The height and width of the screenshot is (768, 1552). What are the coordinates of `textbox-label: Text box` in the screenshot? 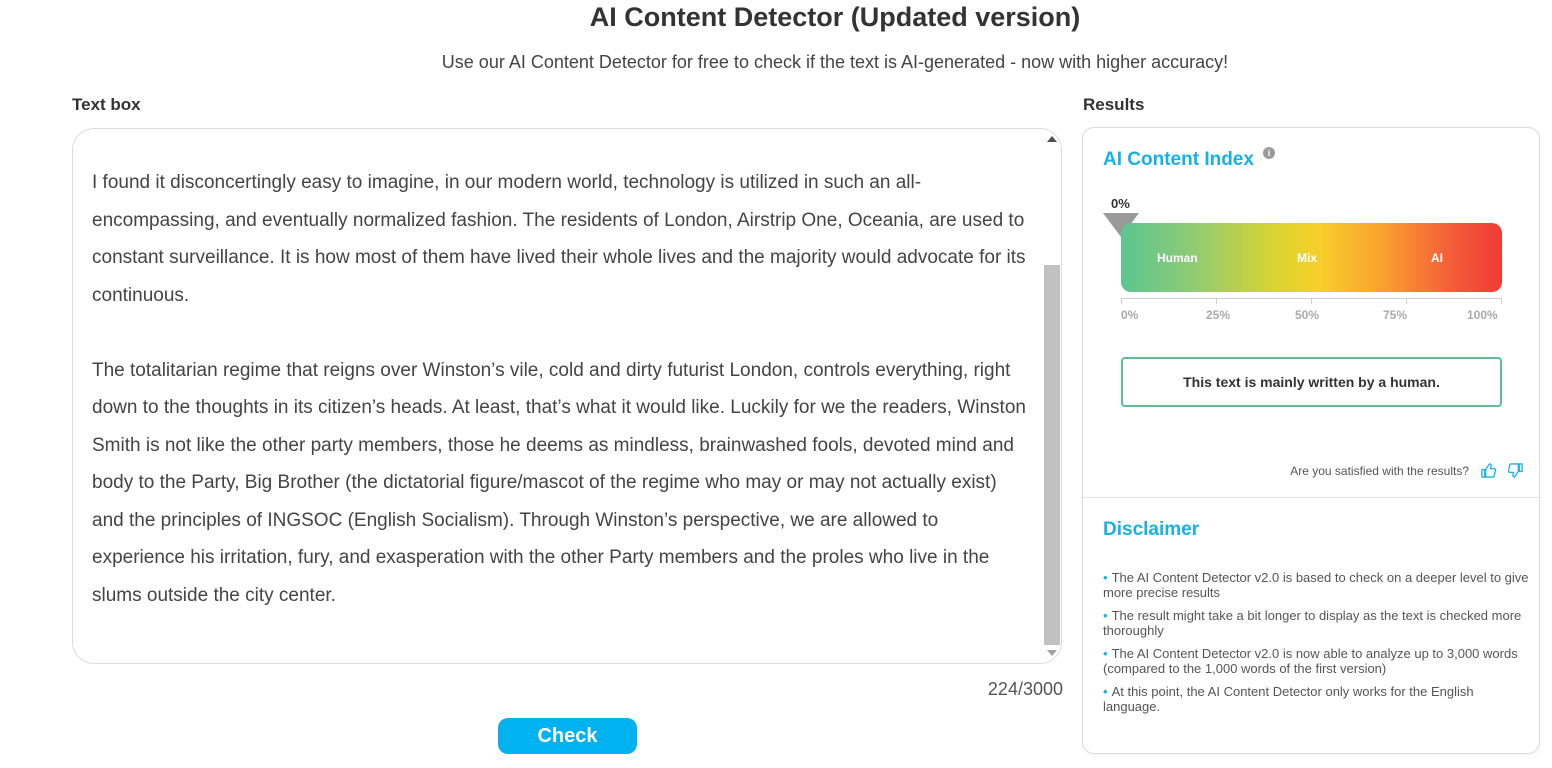 It's located at (106, 104).